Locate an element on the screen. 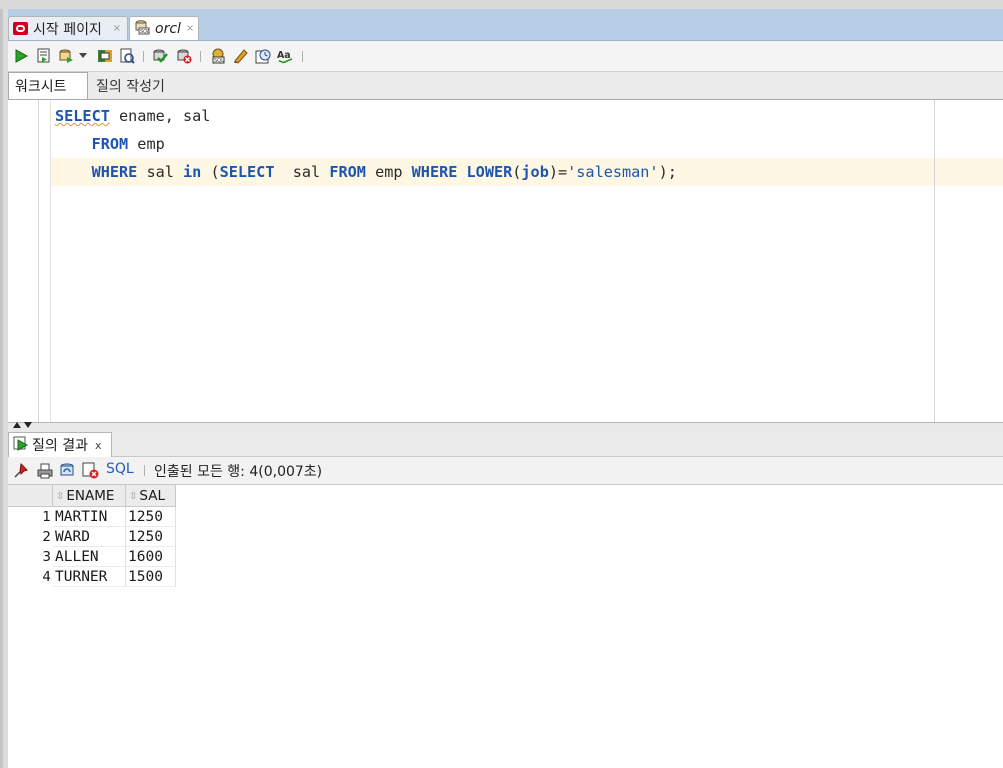 The width and height of the screenshot is (1003, 768). row-number: 3 is located at coordinates (46, 557).